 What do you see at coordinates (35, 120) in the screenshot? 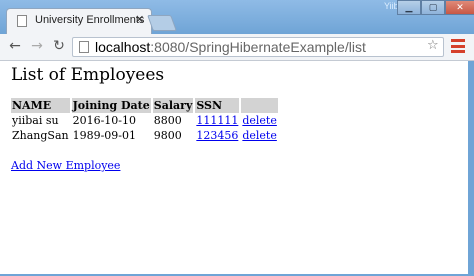
I see `cell-name: yiibai su` at bounding box center [35, 120].